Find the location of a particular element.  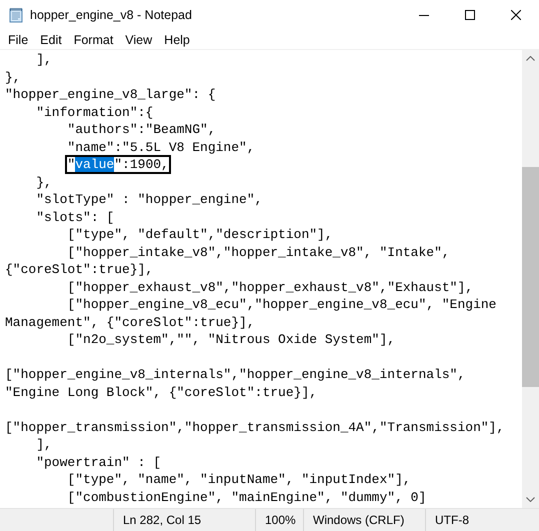

close-icon is located at coordinates (516, 15).